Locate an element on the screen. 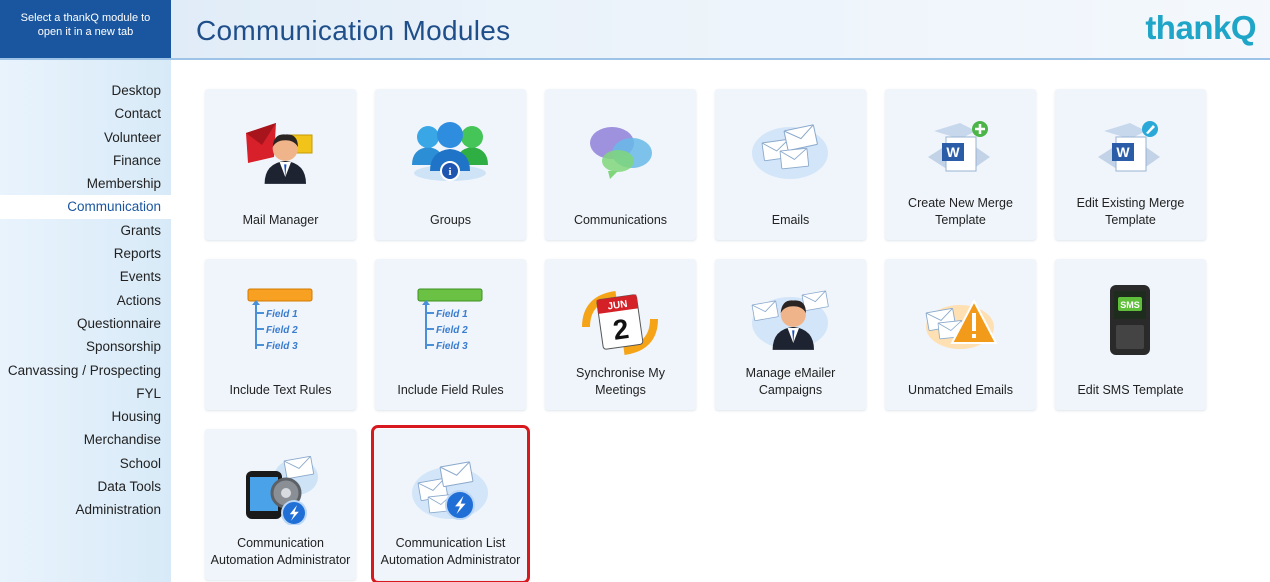 Image resolution: width=1270 pixels, height=582 pixels. tile-label: Groups is located at coordinates (450, 220).